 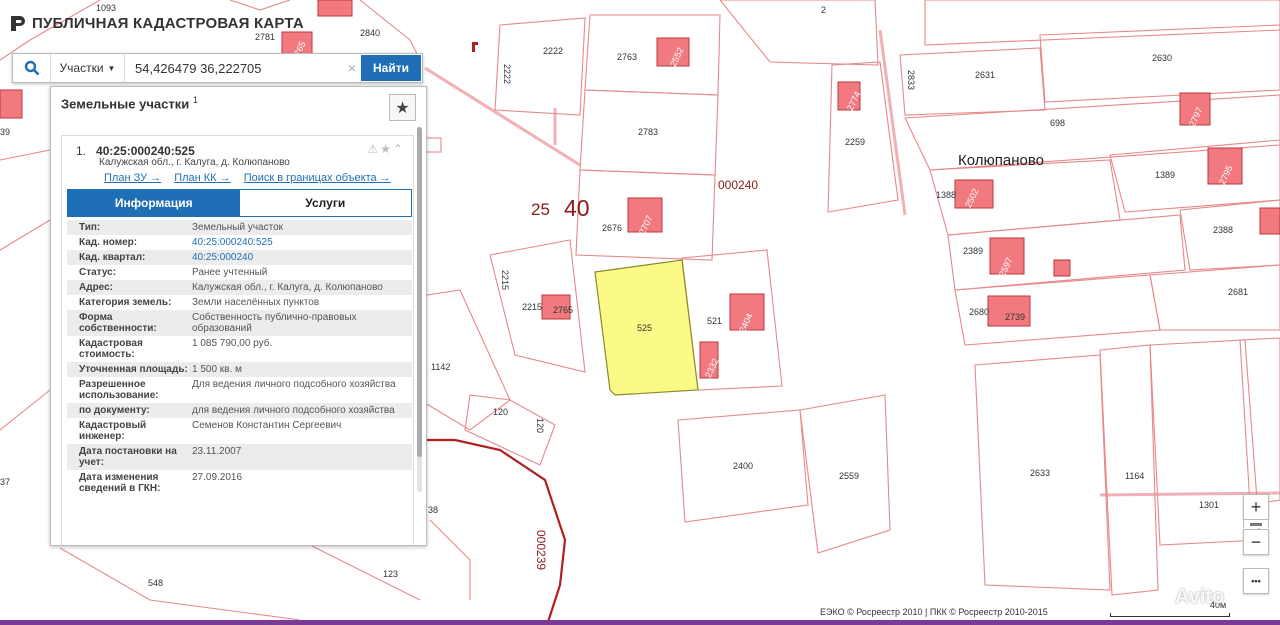 I want to click on parcel-label: 2400, so click(x=743, y=466).